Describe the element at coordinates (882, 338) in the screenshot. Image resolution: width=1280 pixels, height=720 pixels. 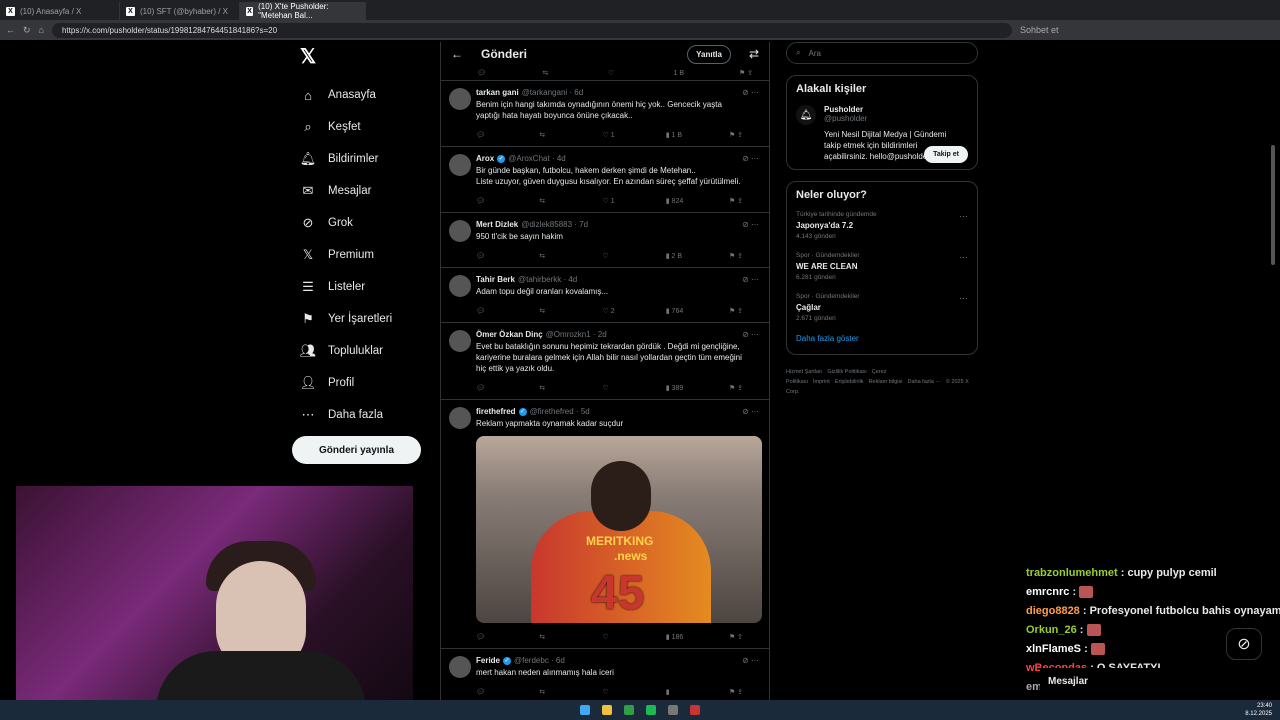
I see `show-more-link: Daha fazla göster` at that location.